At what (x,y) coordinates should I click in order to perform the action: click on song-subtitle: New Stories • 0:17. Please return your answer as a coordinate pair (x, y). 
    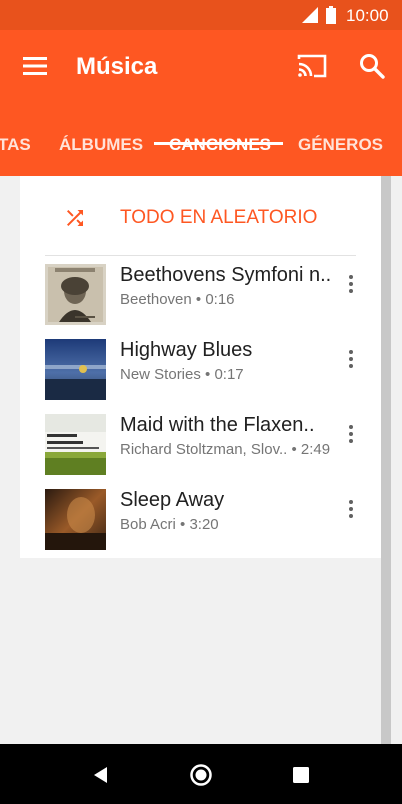
    Looking at the image, I should click on (182, 374).